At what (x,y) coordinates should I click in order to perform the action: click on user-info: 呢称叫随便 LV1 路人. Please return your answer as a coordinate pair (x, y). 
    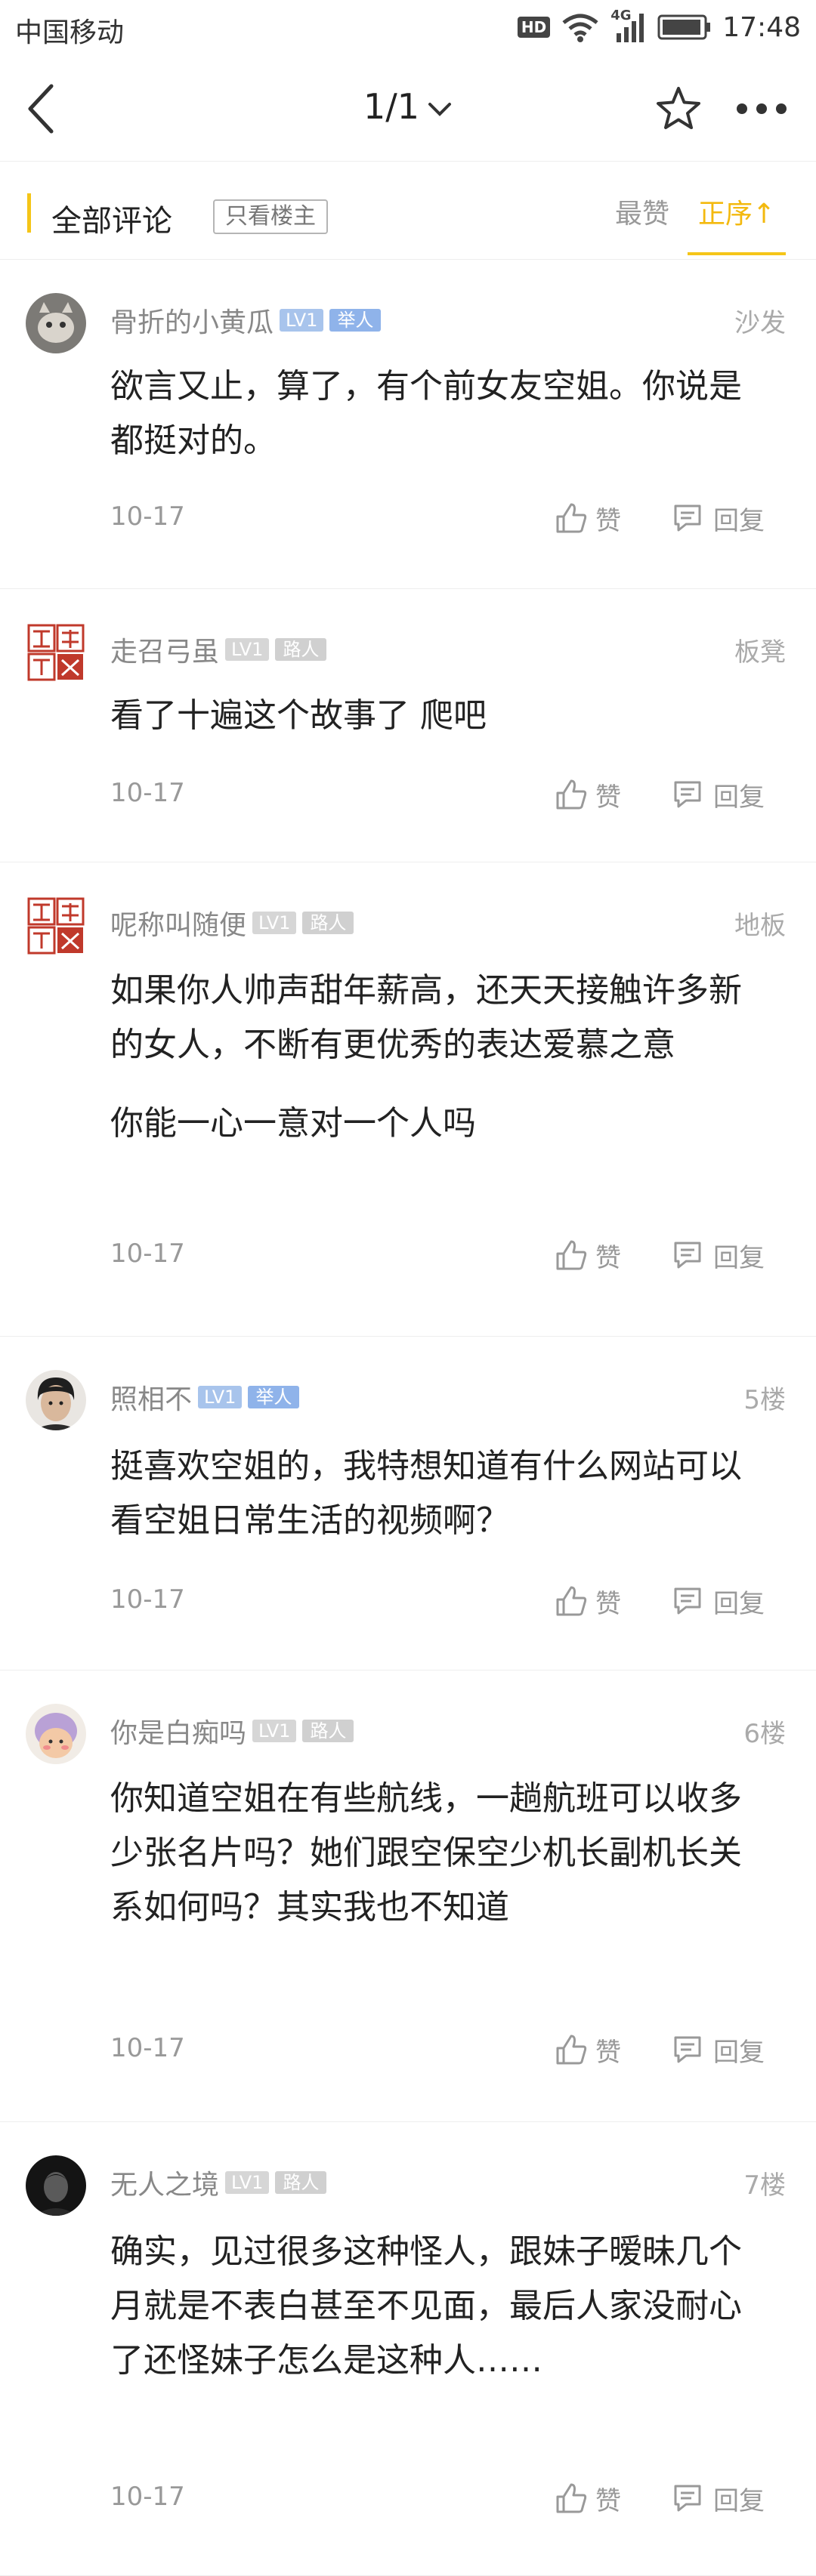
    Looking at the image, I should click on (232, 922).